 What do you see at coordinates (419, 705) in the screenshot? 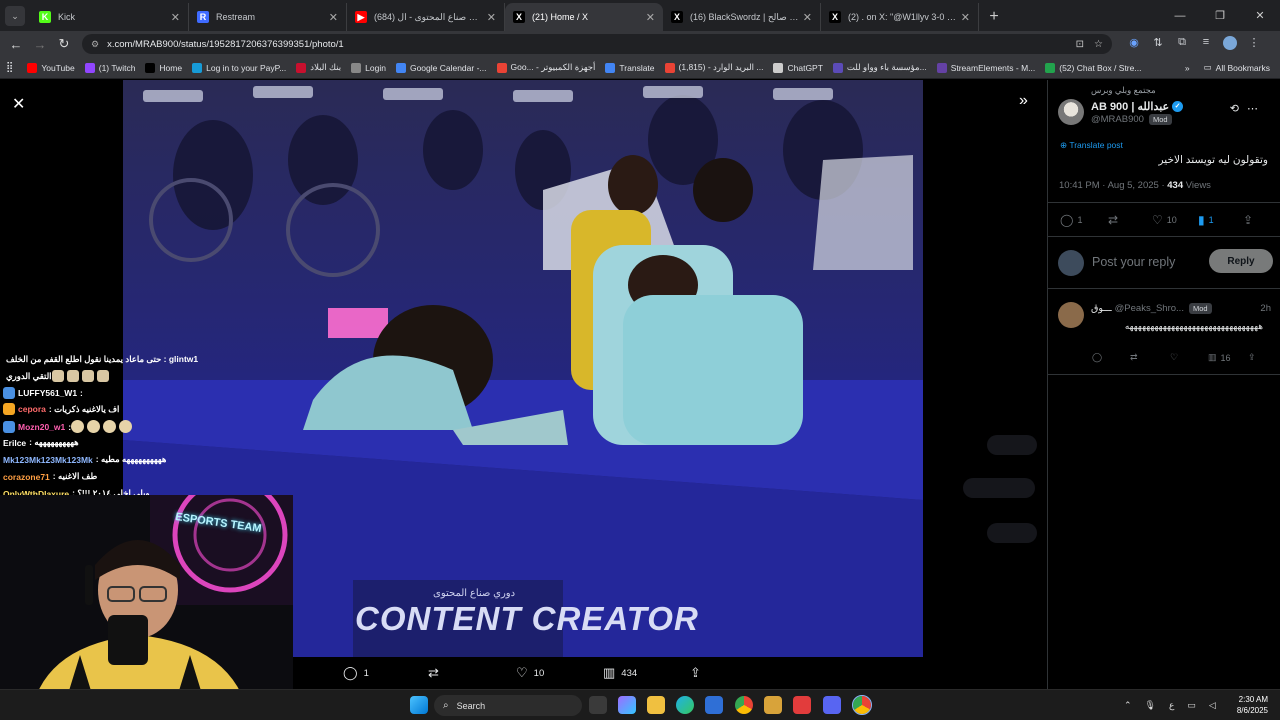
I see `start-icon` at bounding box center [419, 705].